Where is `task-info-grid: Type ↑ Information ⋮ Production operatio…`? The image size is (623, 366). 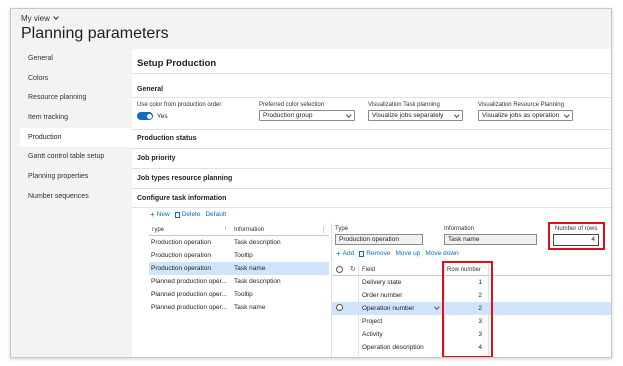 task-info-grid: Type ↑ Information ⋮ Production operatio… is located at coordinates (239, 269).